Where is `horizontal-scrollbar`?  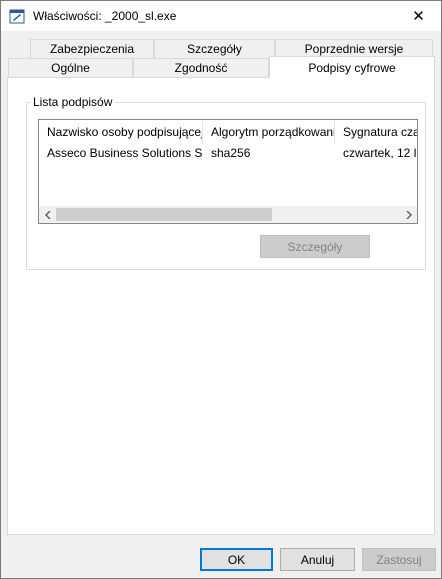
horizontal-scrollbar is located at coordinates (228, 214).